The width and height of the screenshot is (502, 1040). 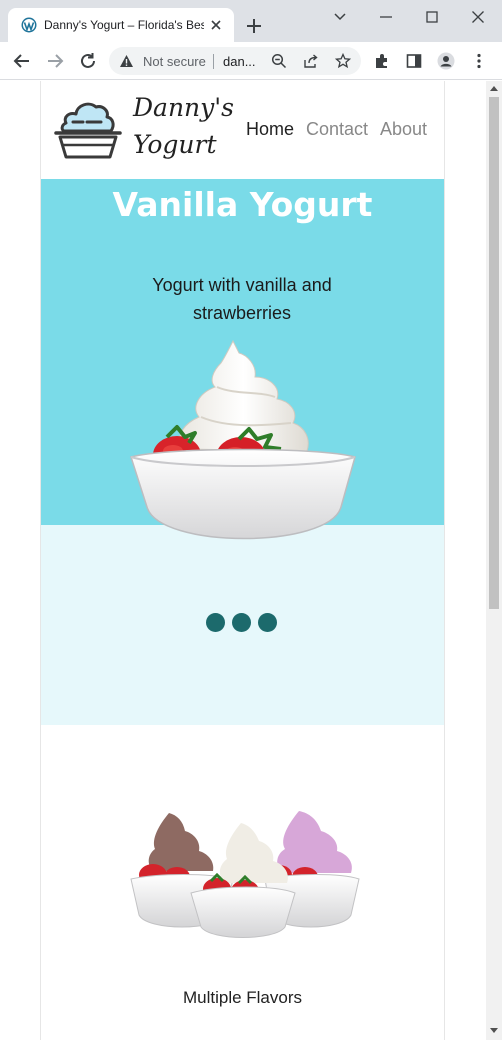 What do you see at coordinates (245, 874) in the screenshot?
I see `multiple-flavors-image` at bounding box center [245, 874].